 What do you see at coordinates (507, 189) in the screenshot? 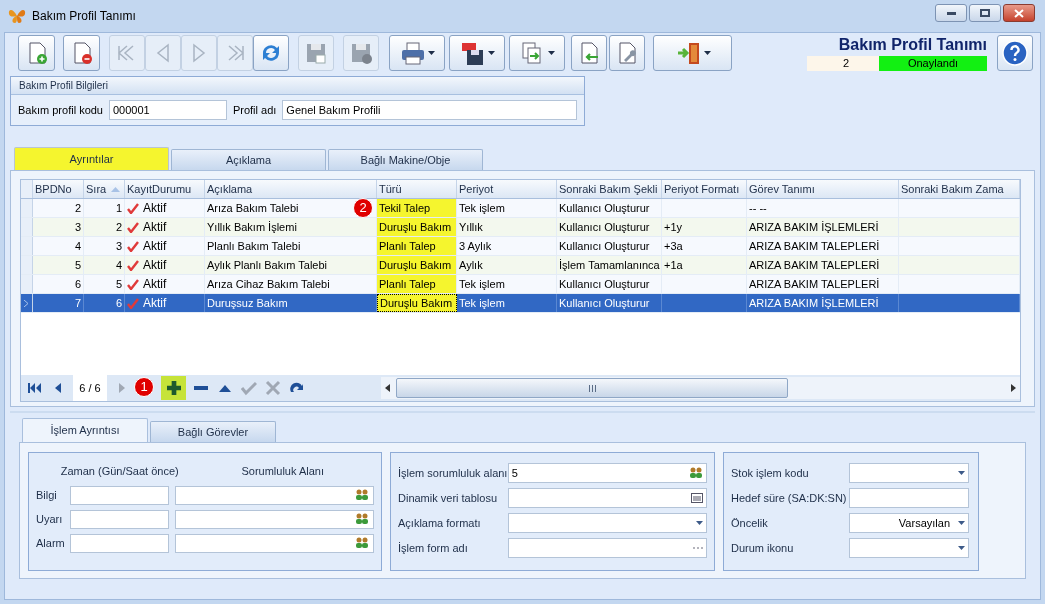
I see `column-header: Periyot` at bounding box center [507, 189].